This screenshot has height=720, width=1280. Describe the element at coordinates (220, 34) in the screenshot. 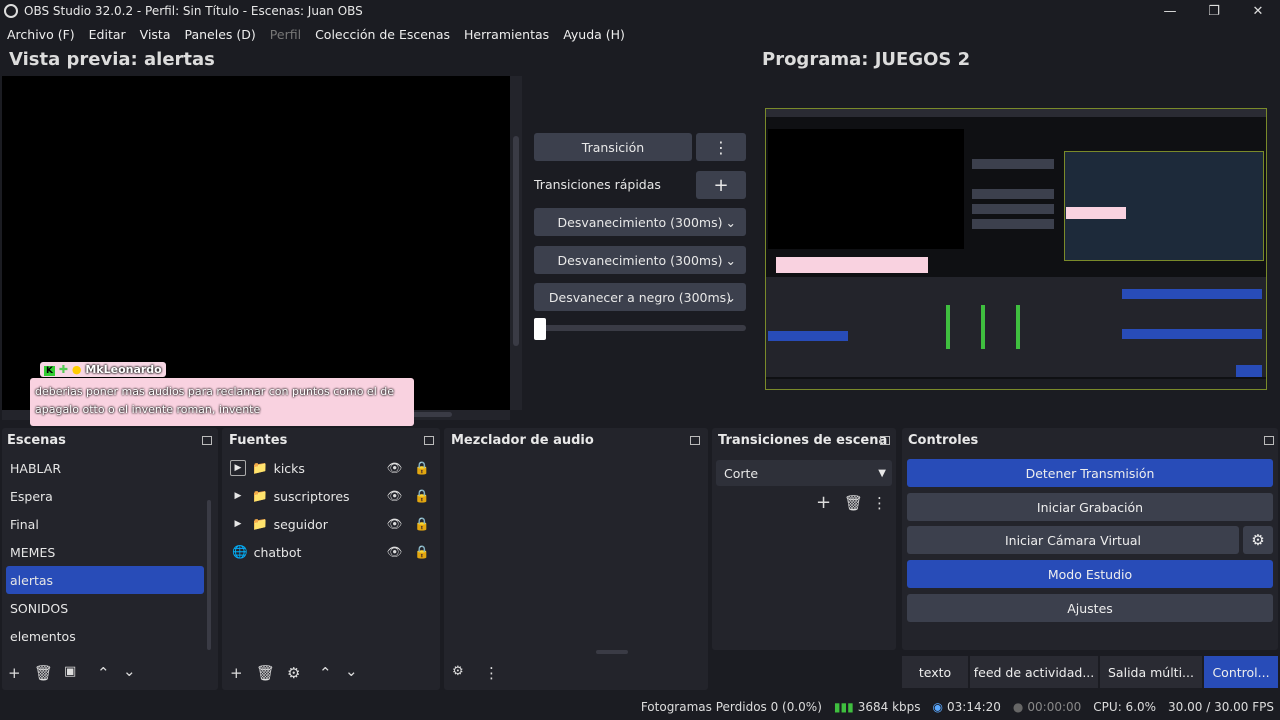

I see `menu-docks: Paneles (D)` at that location.